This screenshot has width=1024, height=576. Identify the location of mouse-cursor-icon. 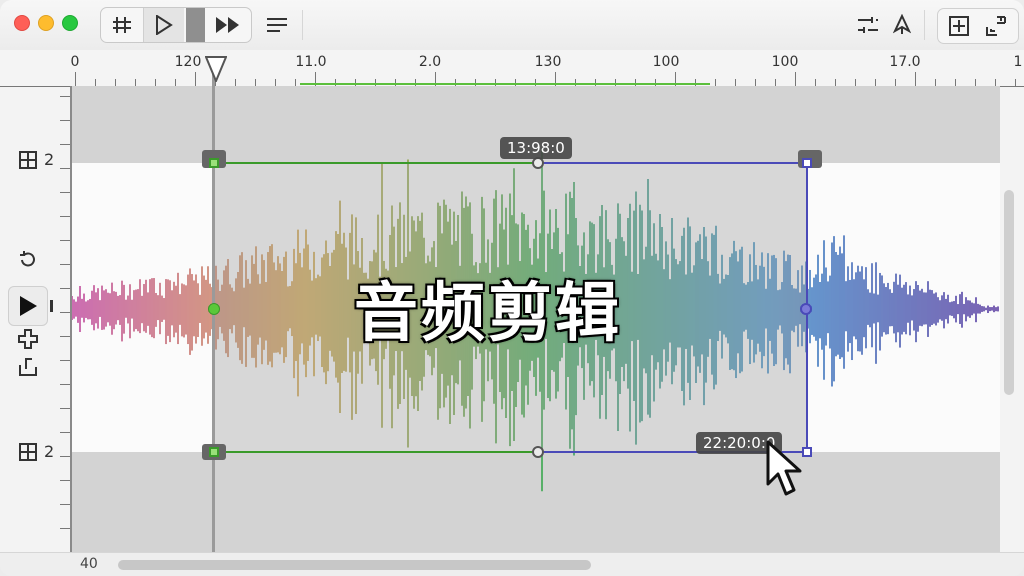
(787, 470).